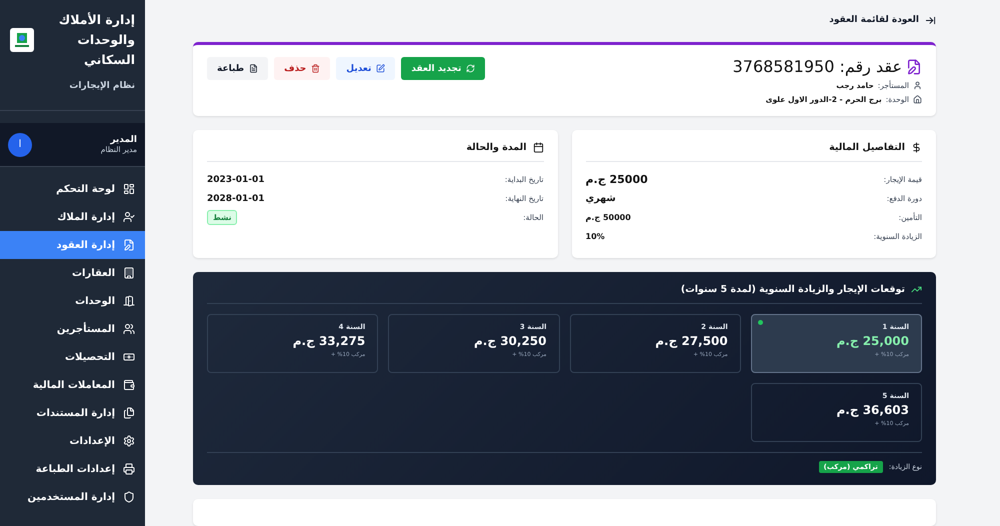 The width and height of the screenshot is (1000, 526). What do you see at coordinates (123, 140) in the screenshot?
I see `user-name: المدير` at bounding box center [123, 140].